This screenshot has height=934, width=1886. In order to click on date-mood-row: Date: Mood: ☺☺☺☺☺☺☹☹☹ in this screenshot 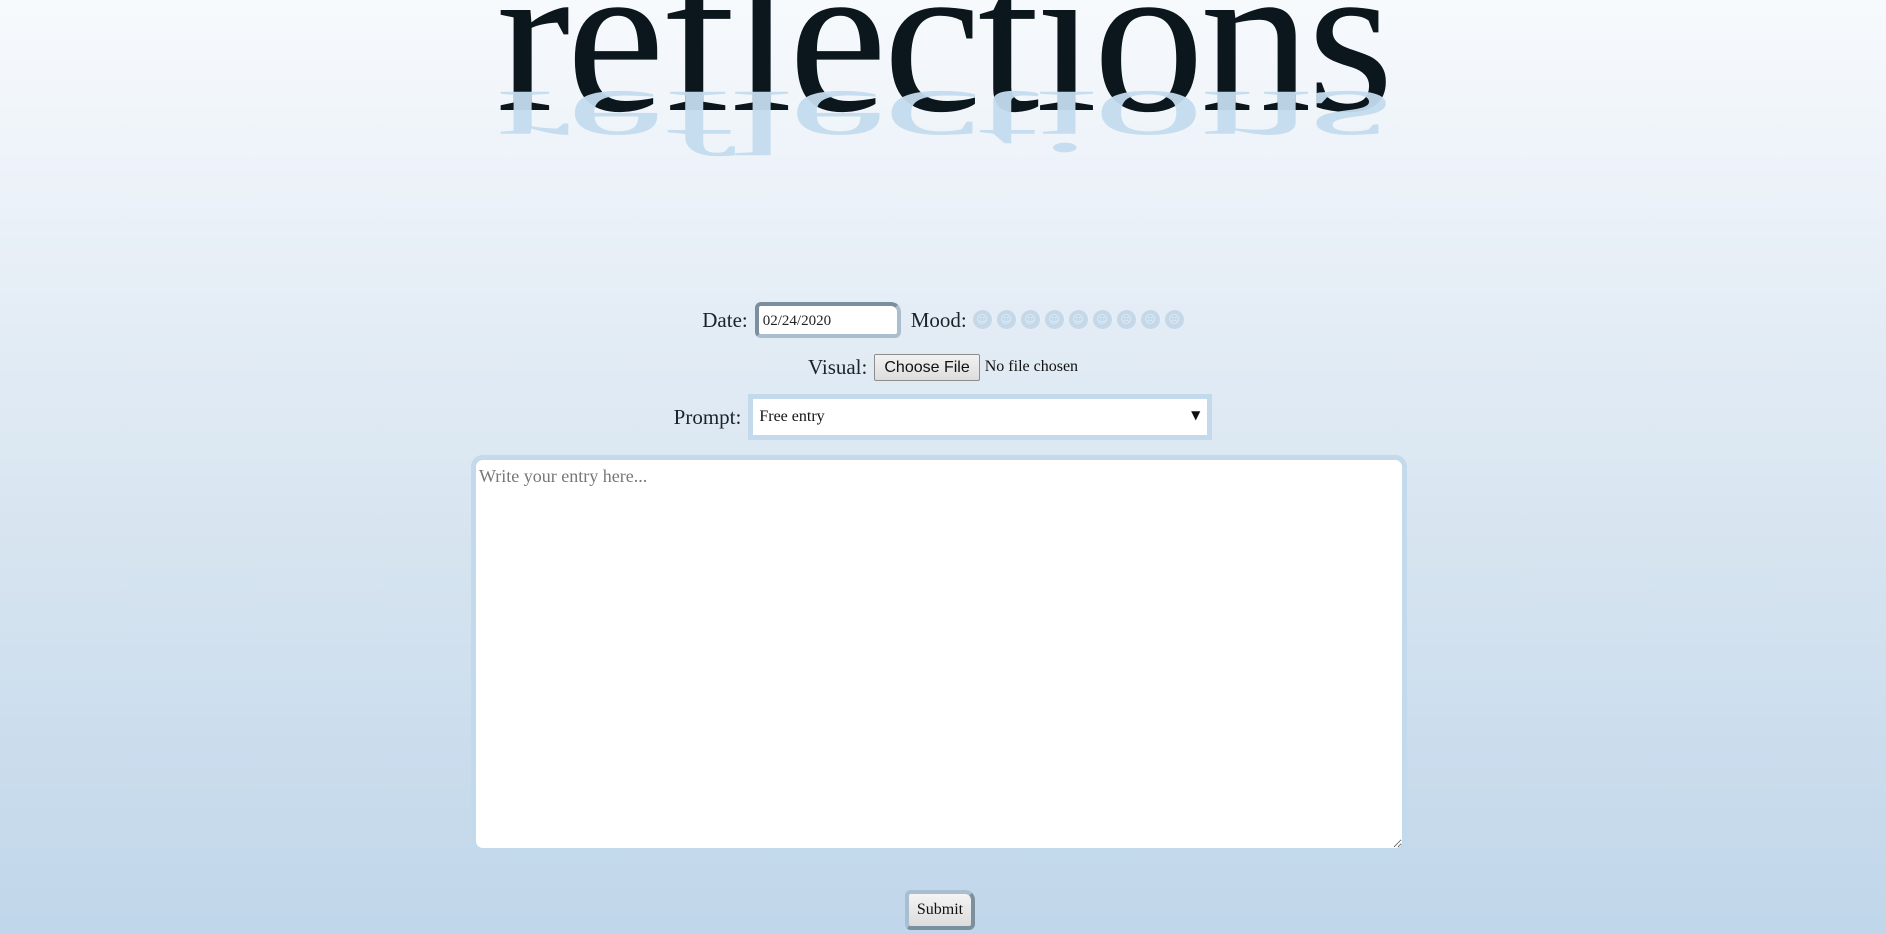, I will do `click(943, 320)`.